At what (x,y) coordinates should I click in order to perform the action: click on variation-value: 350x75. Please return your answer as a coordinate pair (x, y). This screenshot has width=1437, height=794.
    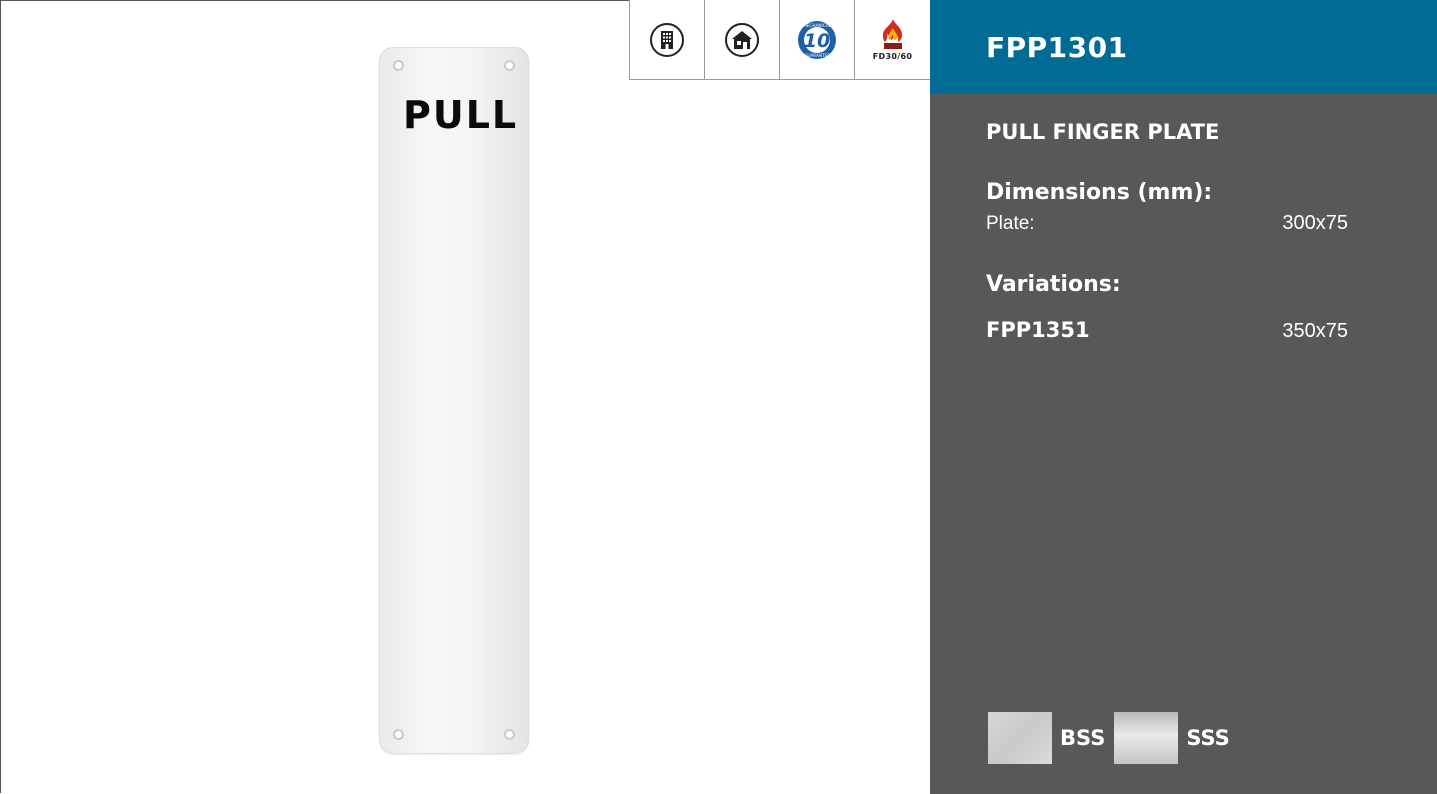
    Looking at the image, I should click on (1315, 331).